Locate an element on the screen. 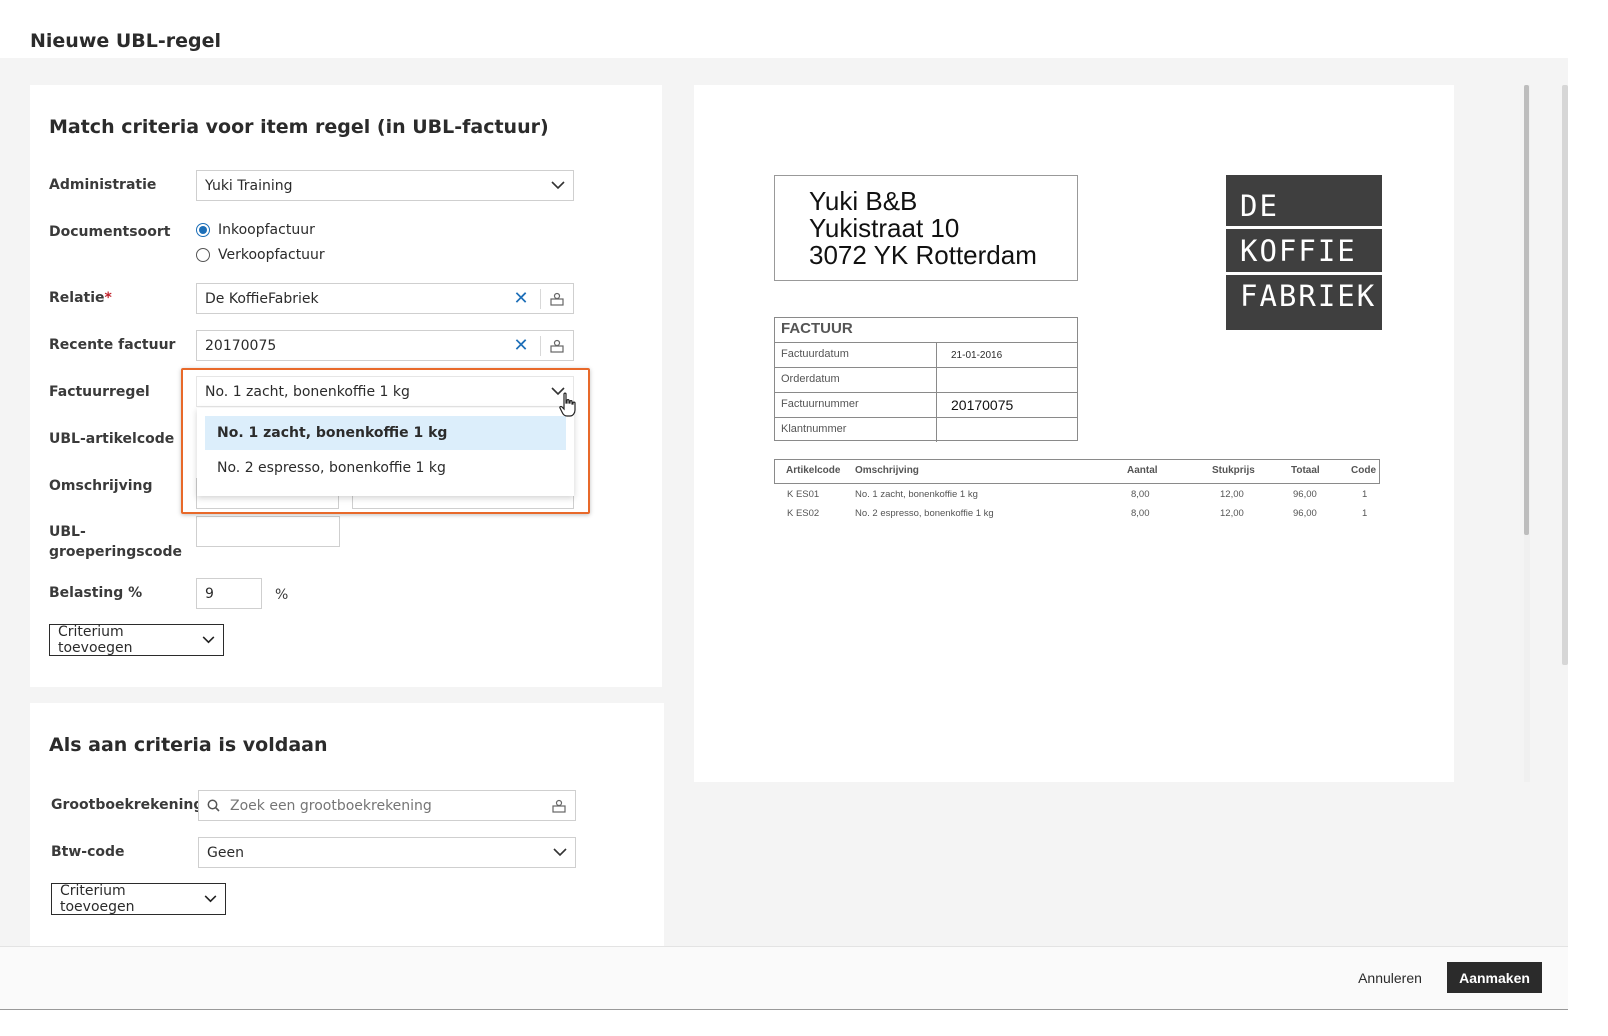  invoice-detail-row: Orderdatum is located at coordinates (926, 379).